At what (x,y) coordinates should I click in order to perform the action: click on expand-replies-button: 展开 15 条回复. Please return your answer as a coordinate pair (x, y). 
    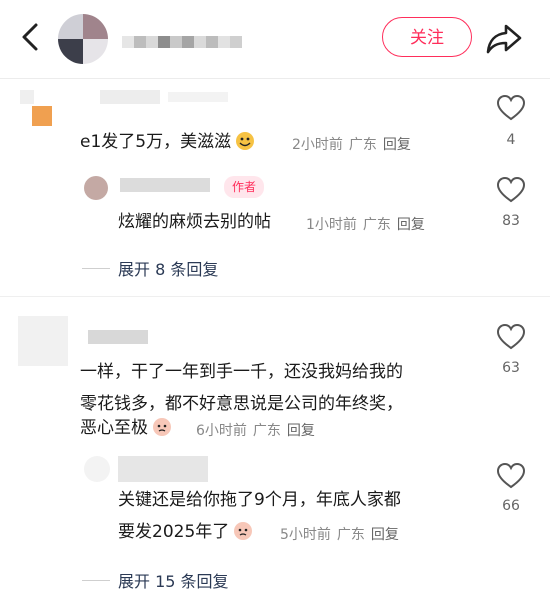
    Looking at the image, I should click on (155, 580).